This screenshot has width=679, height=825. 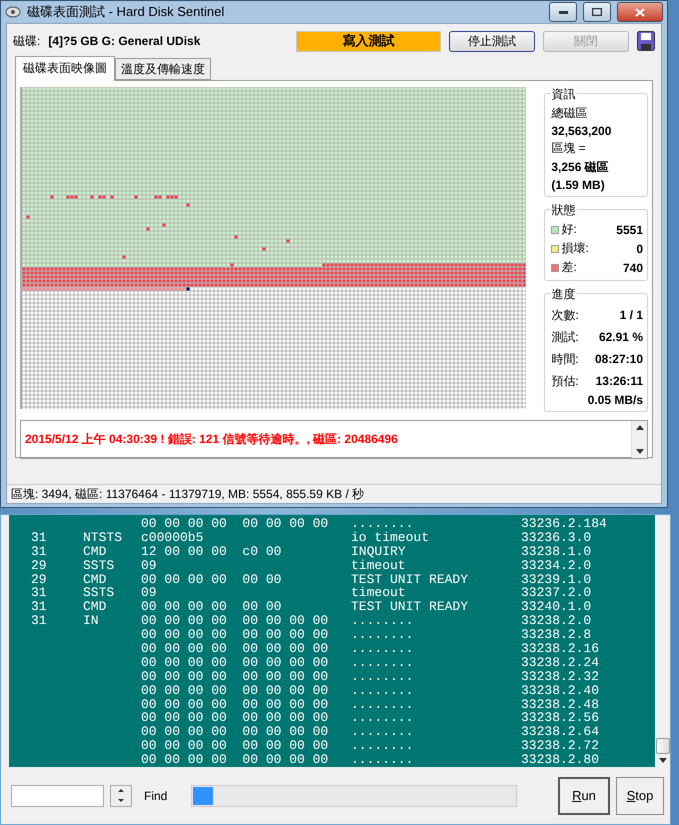 What do you see at coordinates (560, 732) in the screenshot?
I see `row-reference: 33238.2.64` at bounding box center [560, 732].